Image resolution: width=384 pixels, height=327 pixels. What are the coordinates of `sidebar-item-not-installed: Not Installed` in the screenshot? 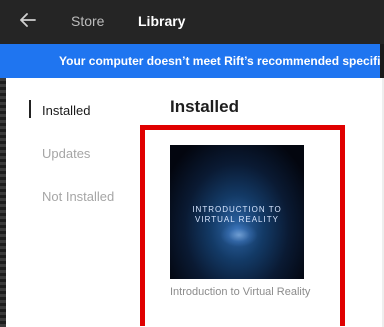 It's located at (78, 196).